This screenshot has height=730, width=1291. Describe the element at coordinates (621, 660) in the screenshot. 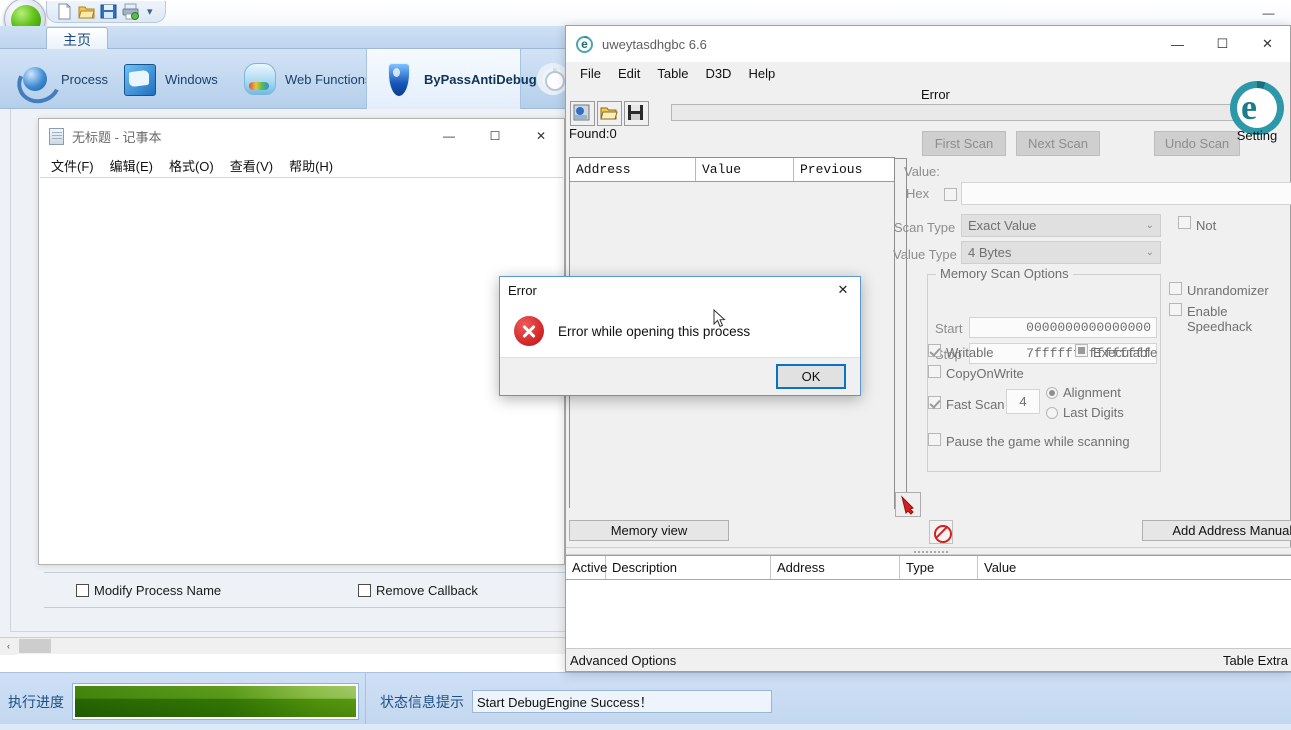

I see `advanced-options-link: Advanced Options` at that location.